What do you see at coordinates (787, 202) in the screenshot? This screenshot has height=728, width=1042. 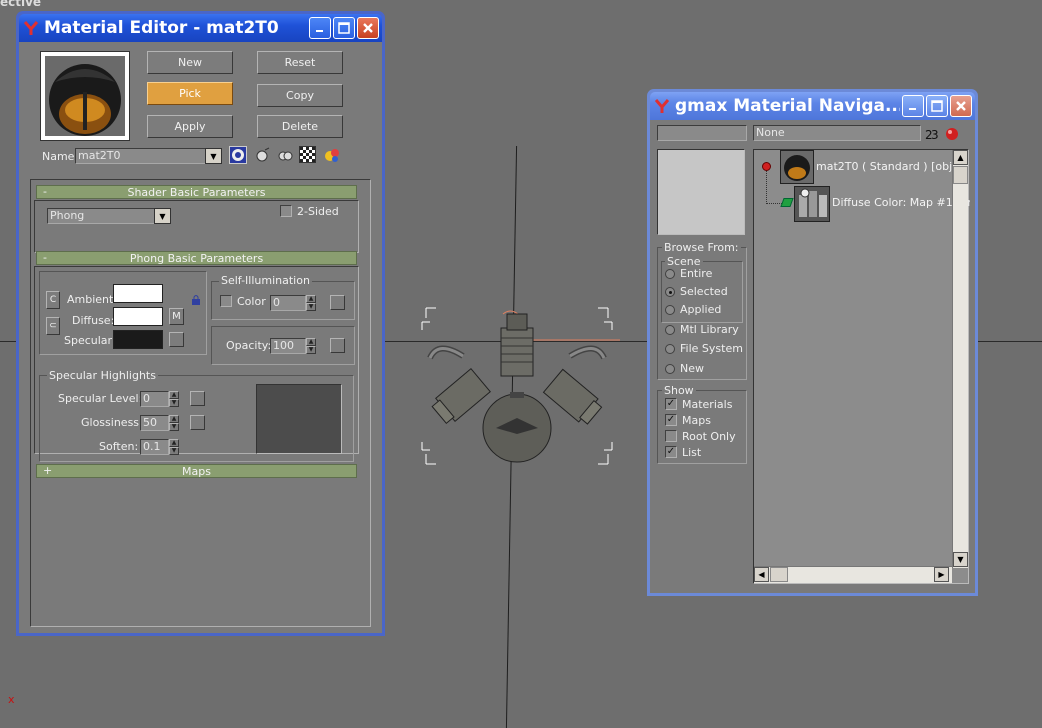 I see `map-node-icon` at bounding box center [787, 202].